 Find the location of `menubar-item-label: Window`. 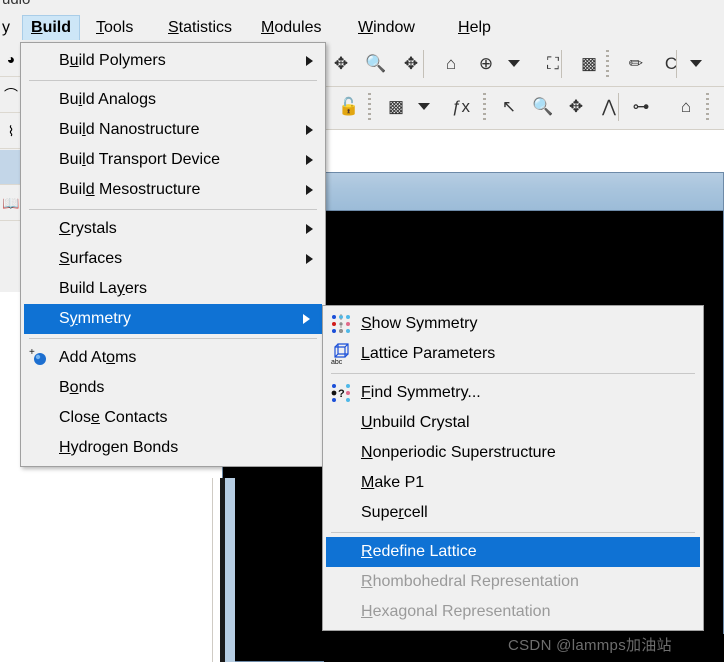

menubar-item-label: Window is located at coordinates (386, 27).